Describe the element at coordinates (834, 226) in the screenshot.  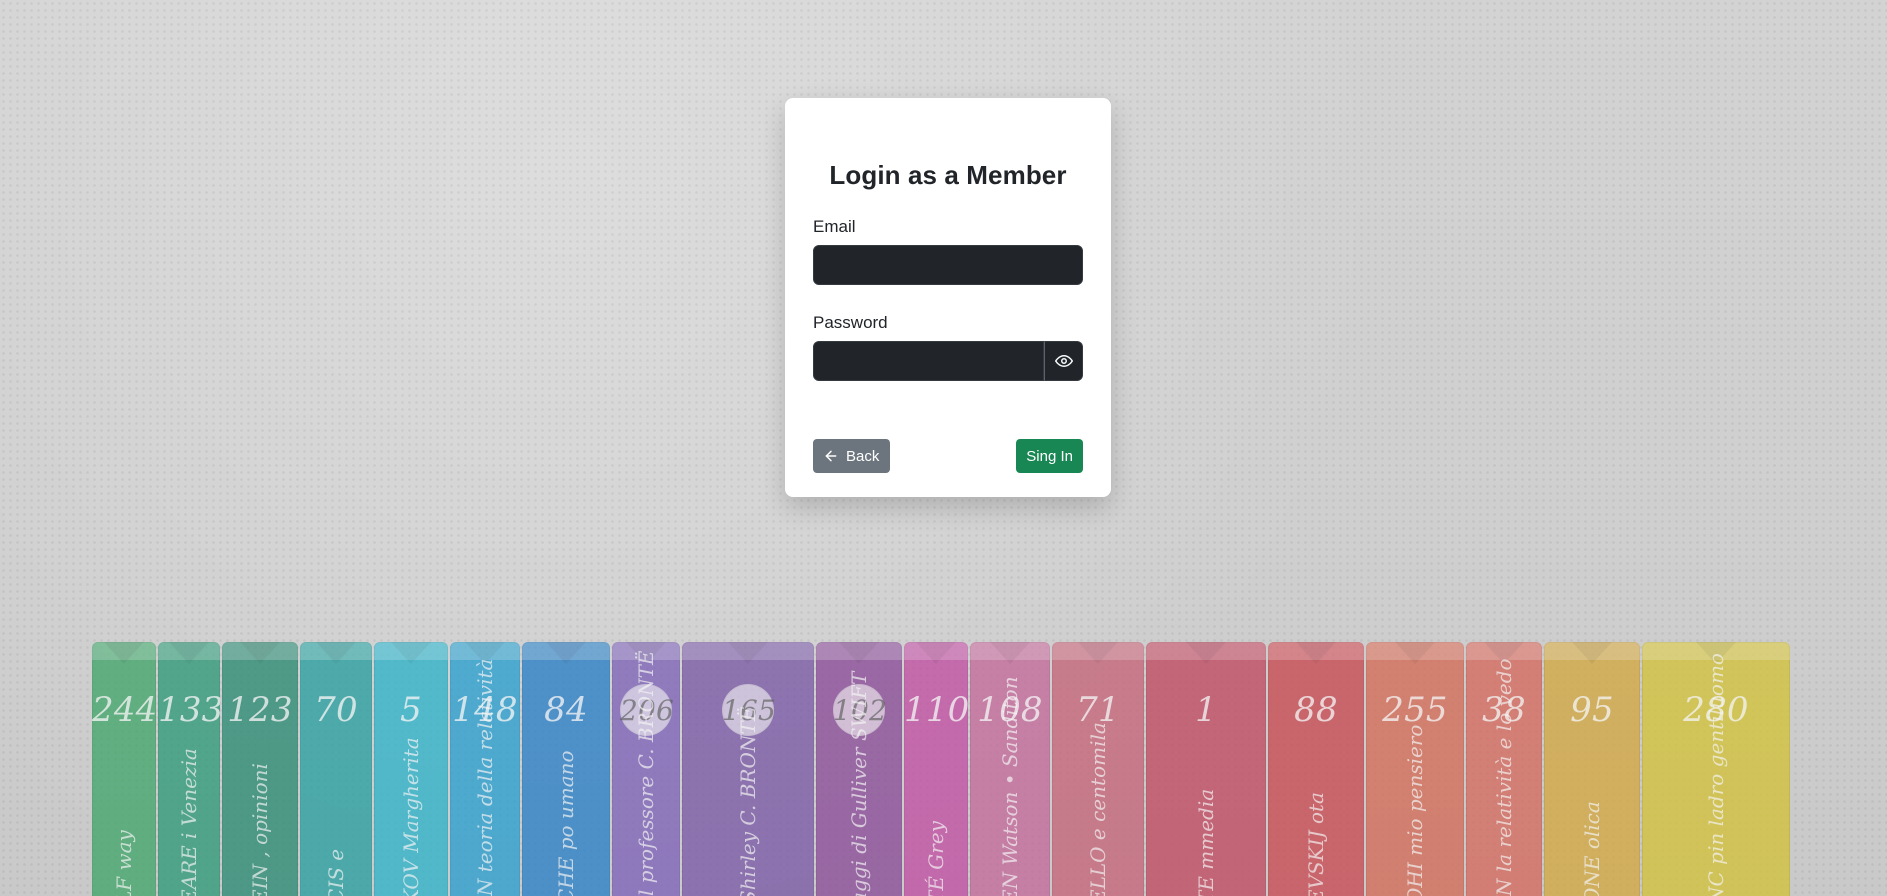
I see `email-label: Email` at that location.